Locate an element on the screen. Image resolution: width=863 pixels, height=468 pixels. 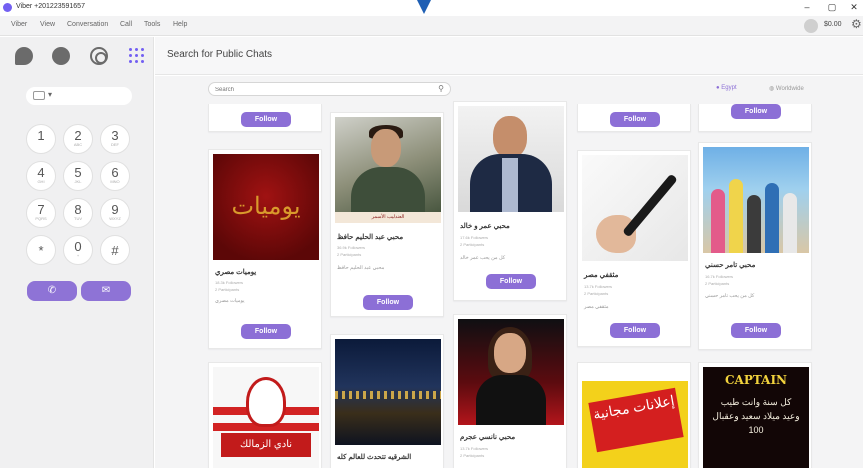
channel-name: يوميات مصري is located at coordinates (236, 272).